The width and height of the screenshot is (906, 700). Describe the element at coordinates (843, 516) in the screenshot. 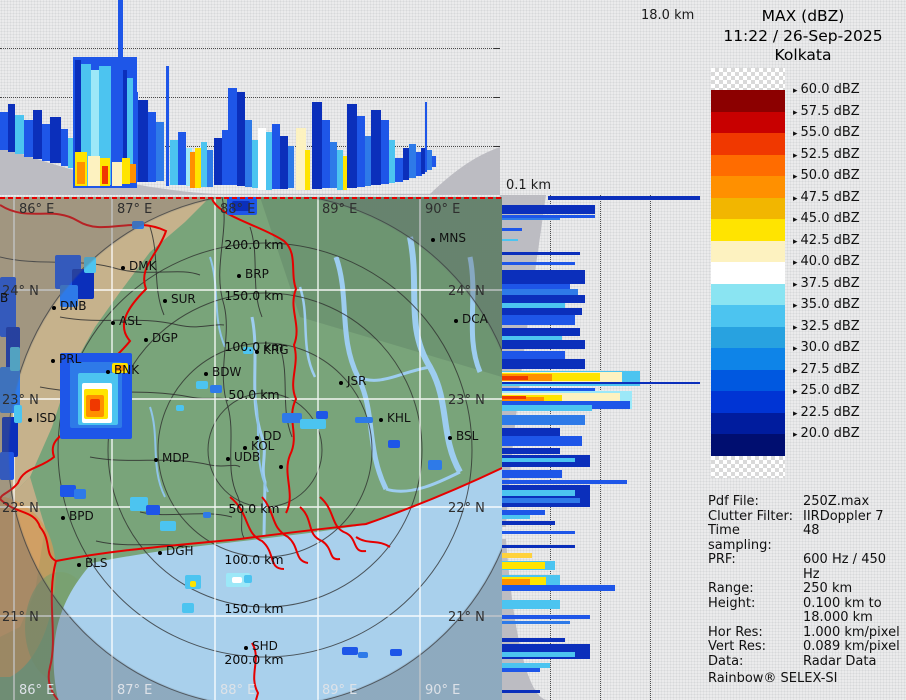

I see `meta-value: IIRDoppler 7` at that location.